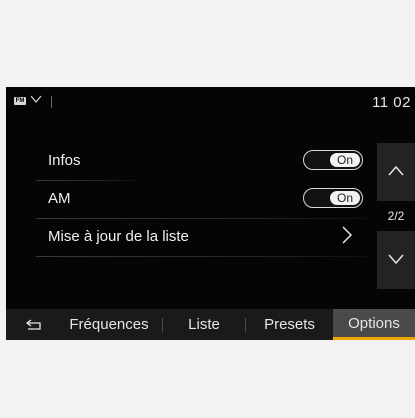  Describe the element at coordinates (118, 236) in the screenshot. I see `setting-label: Mise à jour de la liste` at that location.